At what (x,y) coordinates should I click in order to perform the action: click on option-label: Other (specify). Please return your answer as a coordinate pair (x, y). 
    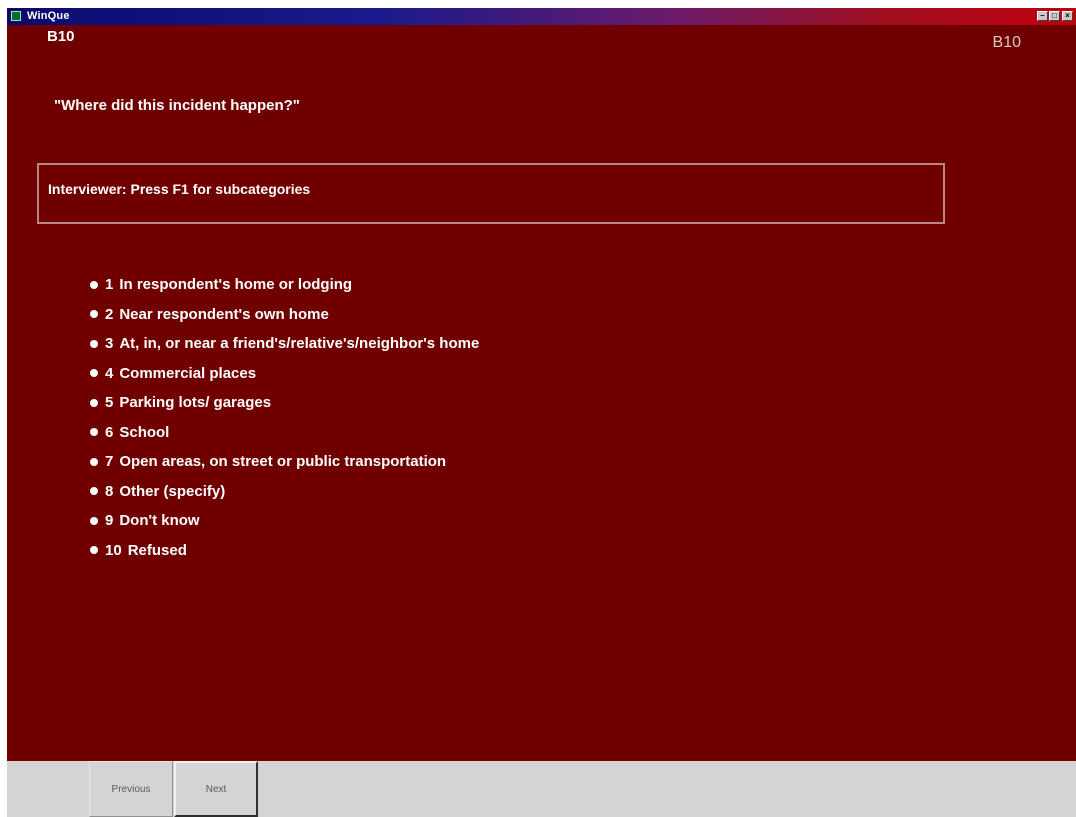
    Looking at the image, I should click on (172, 491).